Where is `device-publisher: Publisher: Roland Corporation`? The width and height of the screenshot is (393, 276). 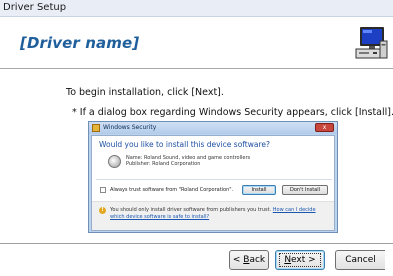
device-publisher: Publisher: Roland Corporation is located at coordinates (163, 164).